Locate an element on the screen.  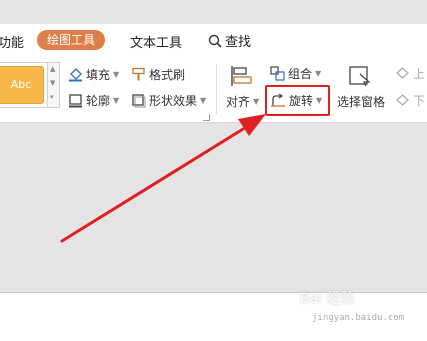
watermark-url: jingyan.baidu.com is located at coordinates (358, 318).